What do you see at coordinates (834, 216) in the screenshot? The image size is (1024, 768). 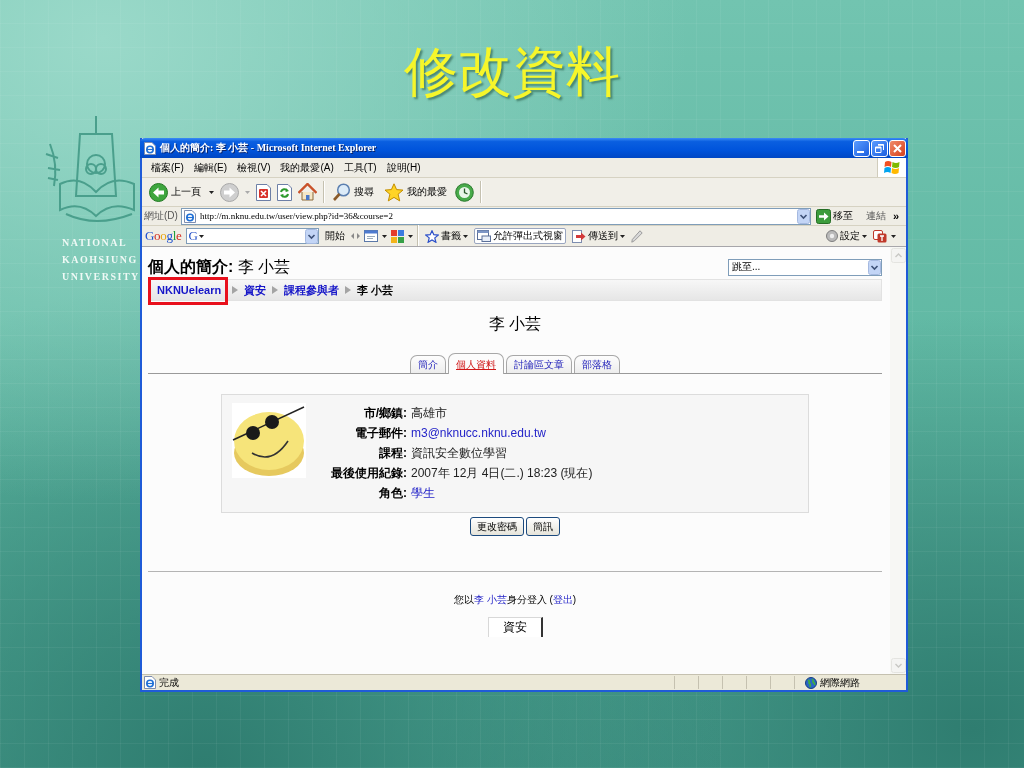 I see `go-button: 移至` at bounding box center [834, 216].